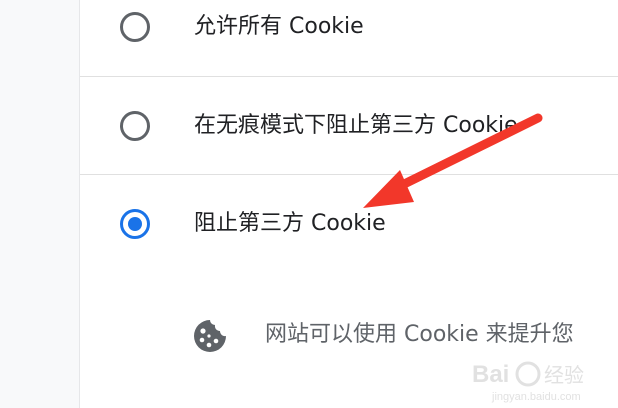  I want to click on radio-dot, so click(135, 224).